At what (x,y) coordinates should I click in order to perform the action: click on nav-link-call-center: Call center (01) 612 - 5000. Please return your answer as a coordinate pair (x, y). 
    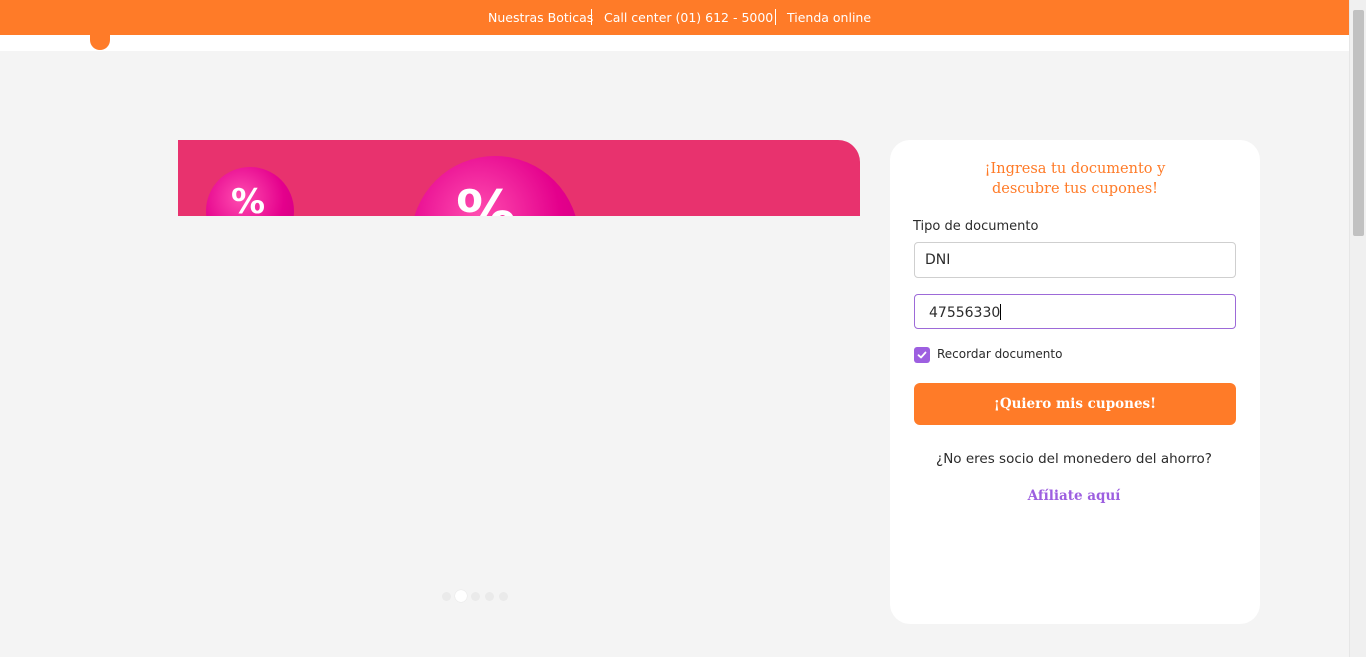
    Looking at the image, I should click on (688, 17).